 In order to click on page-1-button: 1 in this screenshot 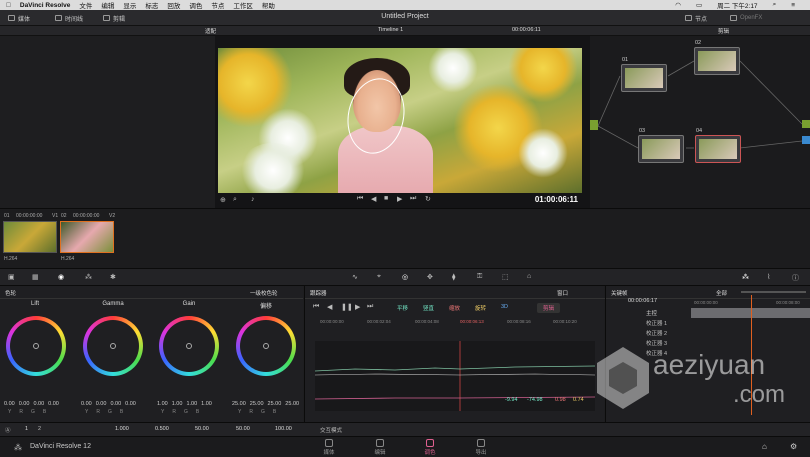, I will do `click(26, 429)`.